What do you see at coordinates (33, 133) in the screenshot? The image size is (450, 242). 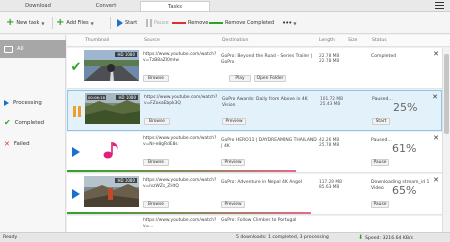 I see `sidebar: All Processing ✔ Completed ✕ Failed` at bounding box center [33, 133].